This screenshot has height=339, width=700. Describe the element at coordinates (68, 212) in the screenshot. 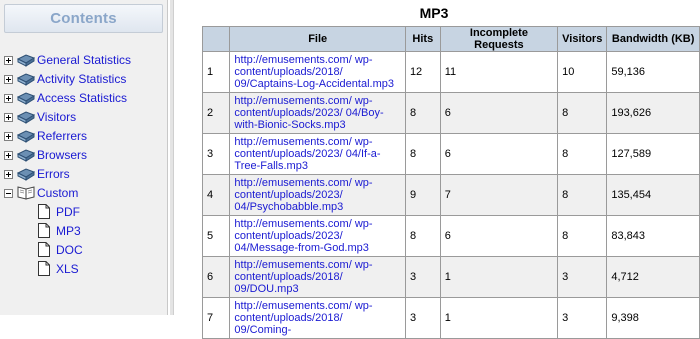

I see `tree-child-link: PDF` at that location.